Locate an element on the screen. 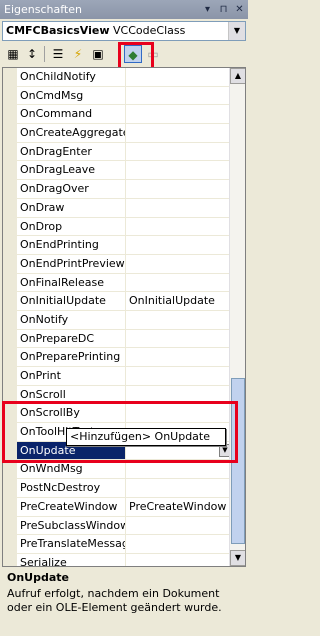  row-value: OnInitialUpdate is located at coordinates (178, 301).